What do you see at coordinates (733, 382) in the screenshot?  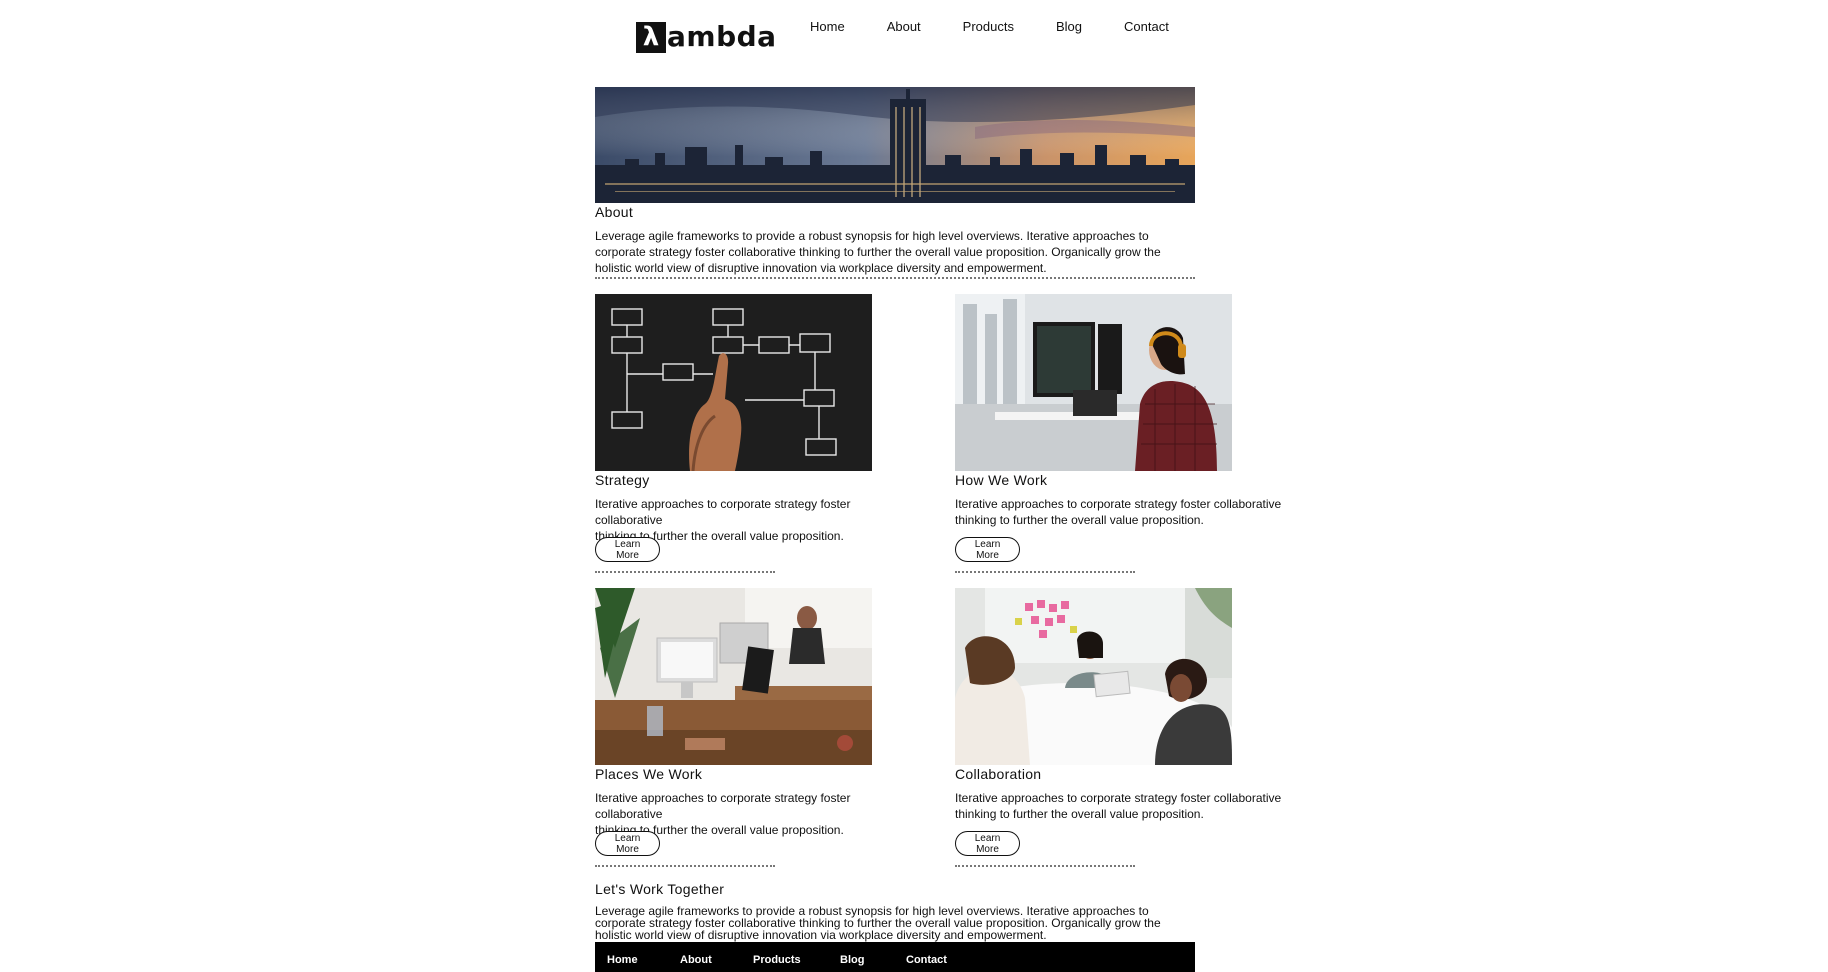 I see `flowchart-whiteboard-image` at bounding box center [733, 382].